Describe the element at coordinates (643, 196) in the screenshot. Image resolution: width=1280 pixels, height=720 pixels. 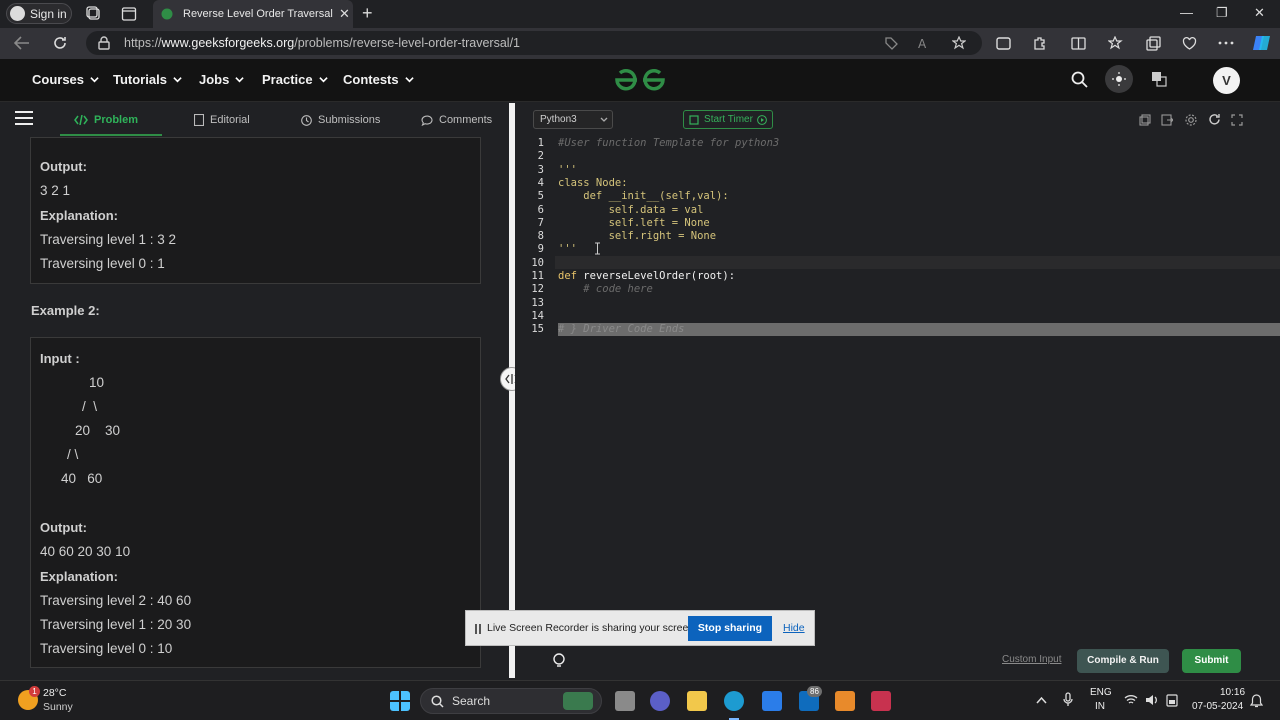
I see `code-line: def __init__(self,val):` at that location.